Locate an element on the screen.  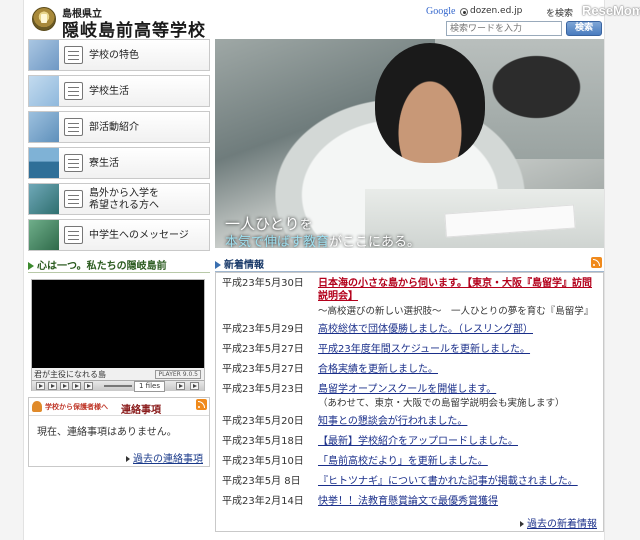
news-link: 快挙！！法教育懸賞論文で最優秀賞獲得 is located at coordinates (459, 501).